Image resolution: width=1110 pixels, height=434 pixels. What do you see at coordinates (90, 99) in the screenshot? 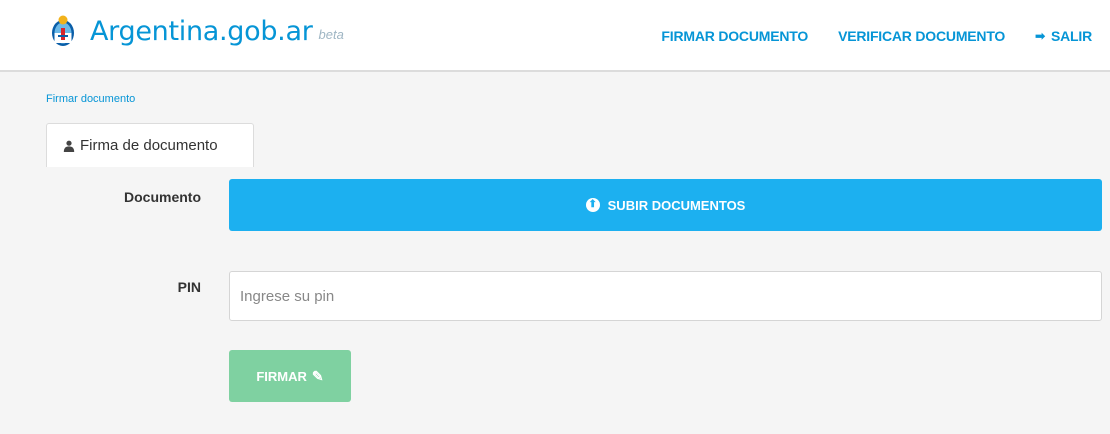
I see `breadcrumb-firmar-documento: Firmar documento` at bounding box center [90, 99].